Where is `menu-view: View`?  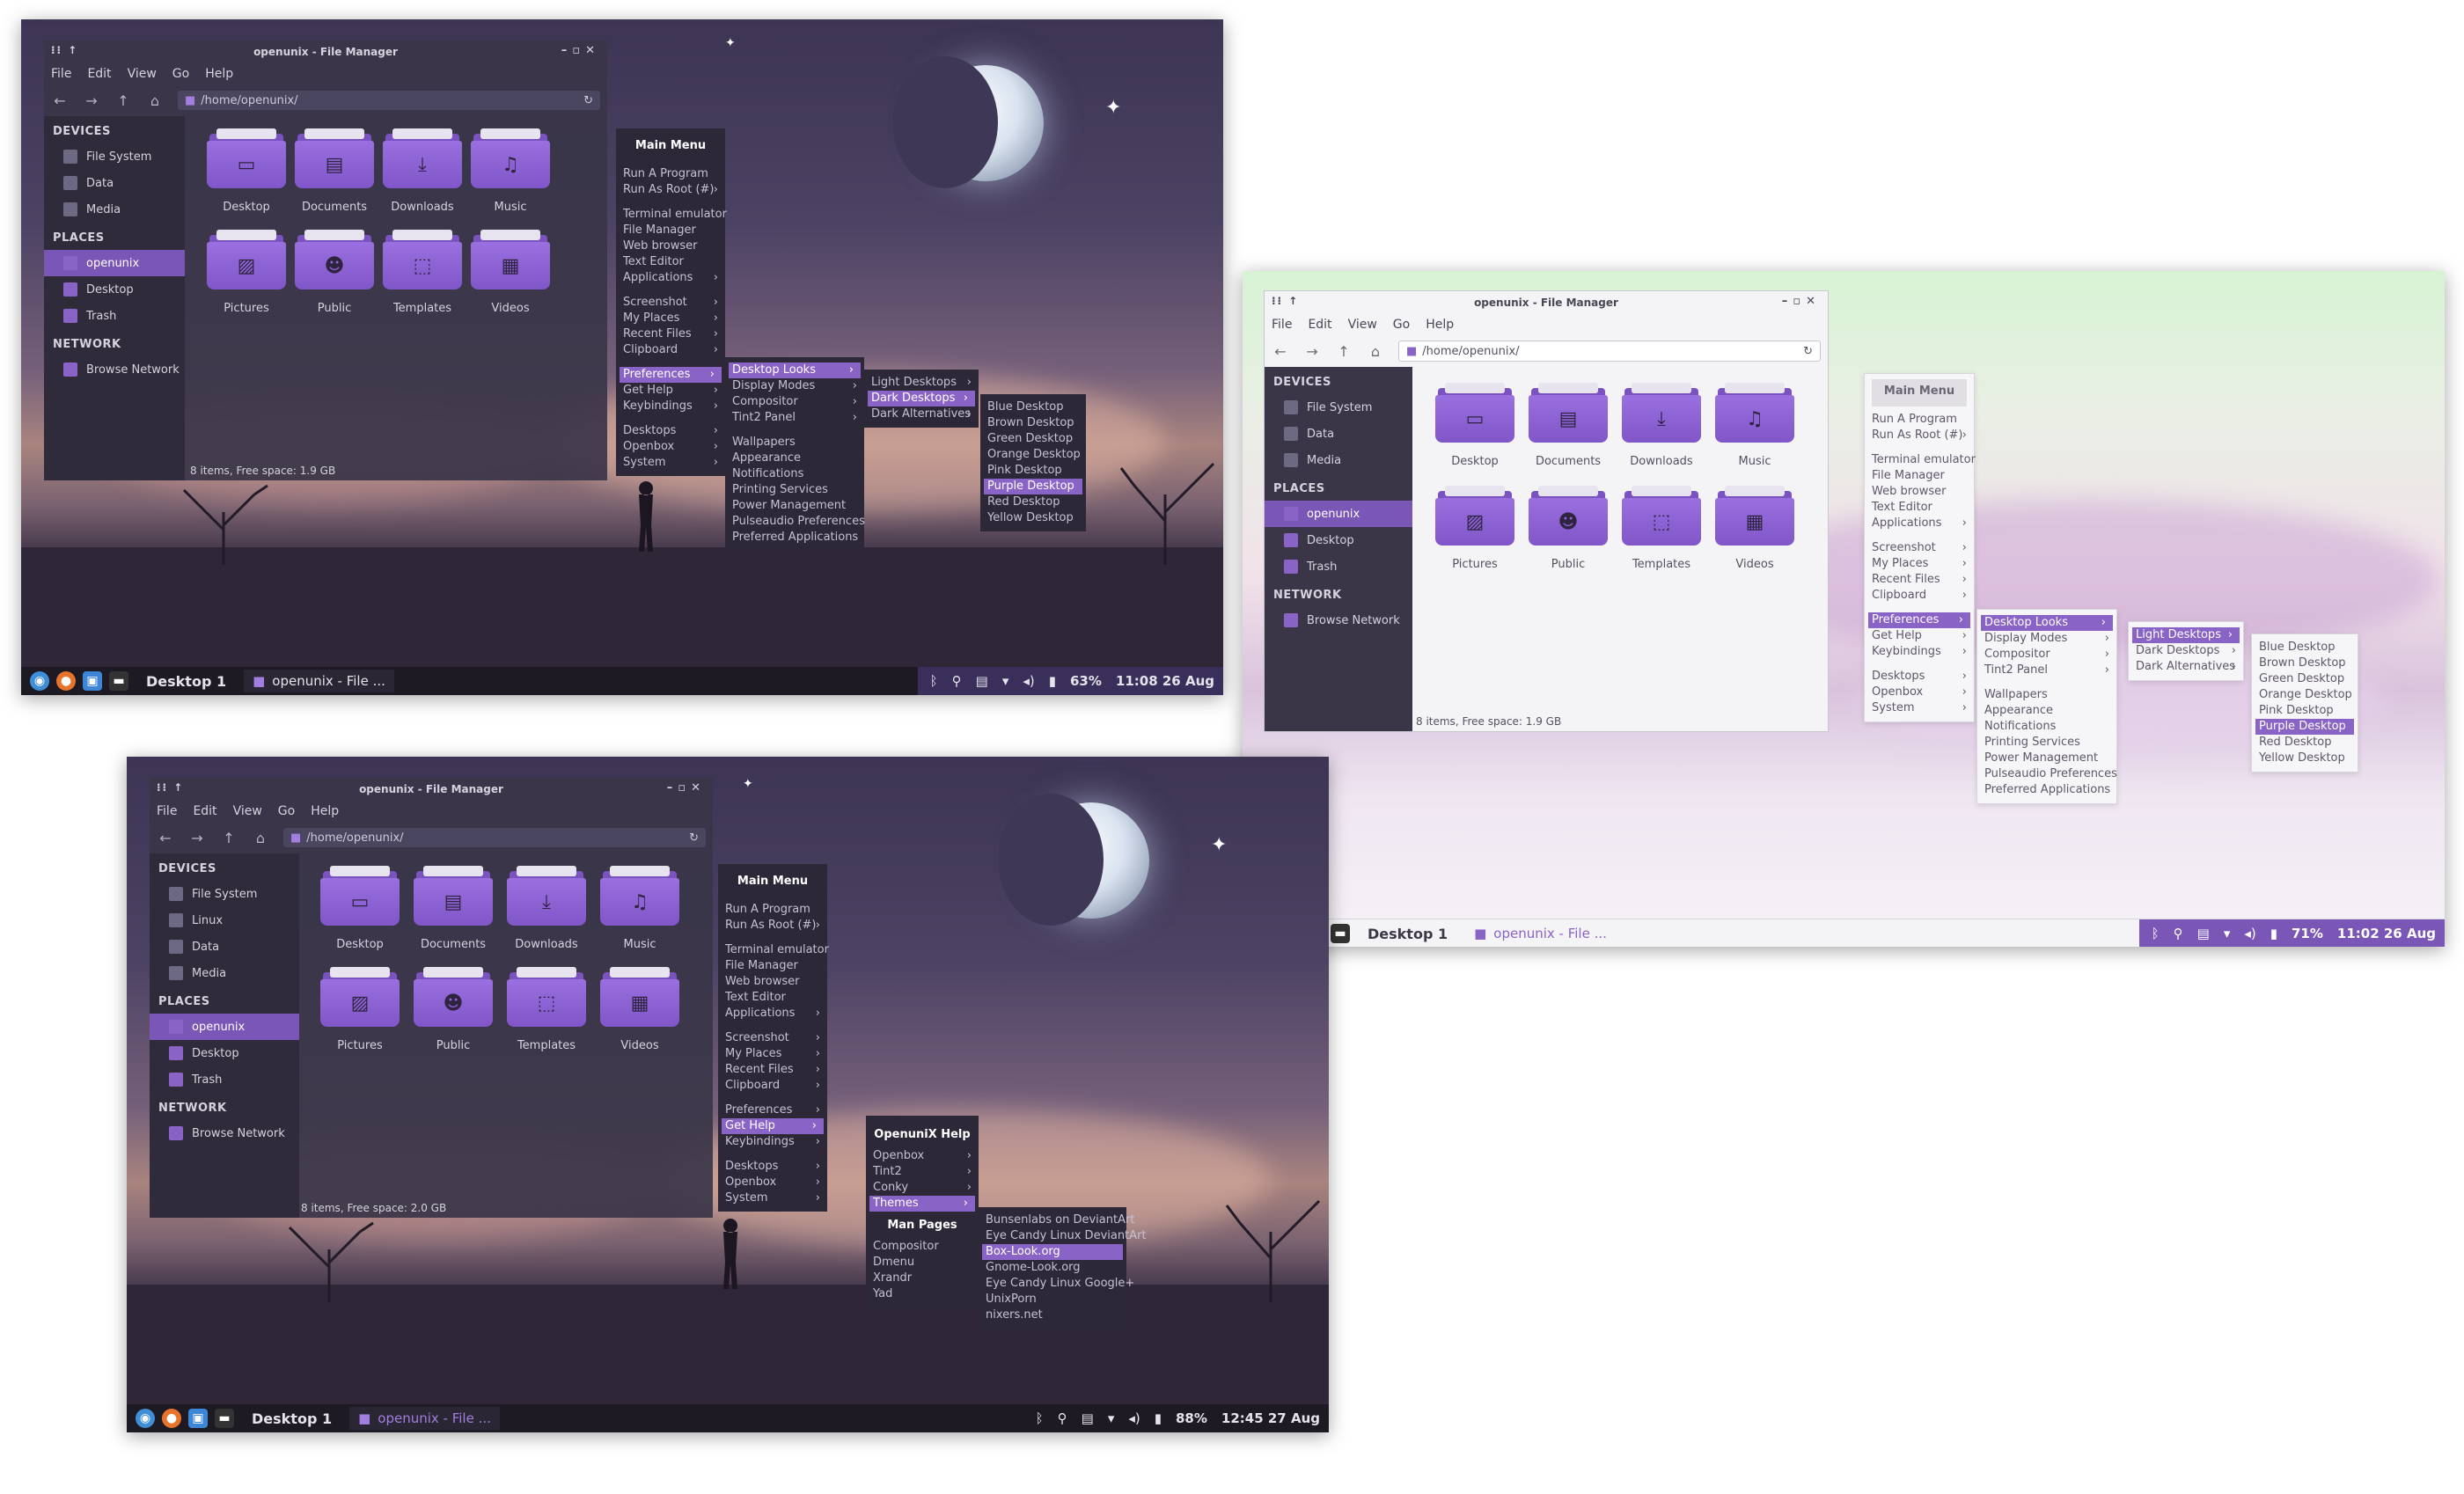 menu-view: View is located at coordinates (247, 811).